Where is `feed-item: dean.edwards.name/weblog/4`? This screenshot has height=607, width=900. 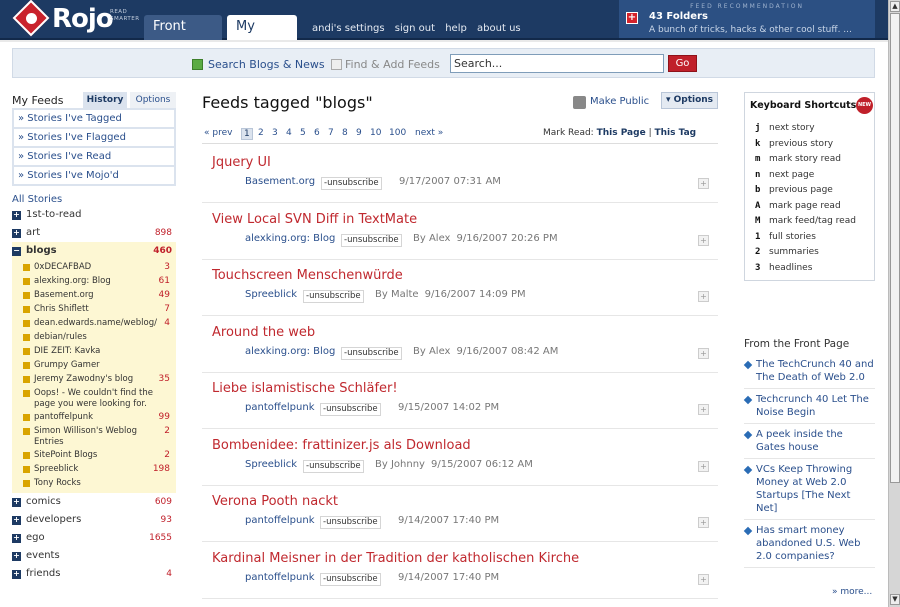 feed-item: dean.edwards.name/weblog/4 is located at coordinates (99, 324).